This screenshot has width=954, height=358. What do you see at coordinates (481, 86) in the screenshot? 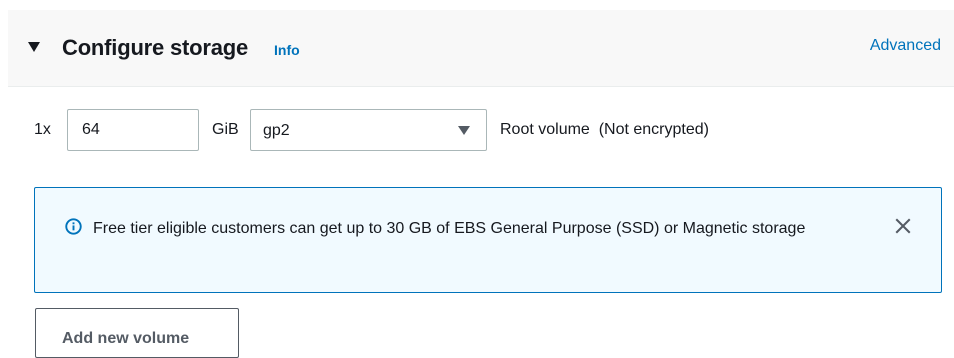
I see `section-divider` at bounding box center [481, 86].